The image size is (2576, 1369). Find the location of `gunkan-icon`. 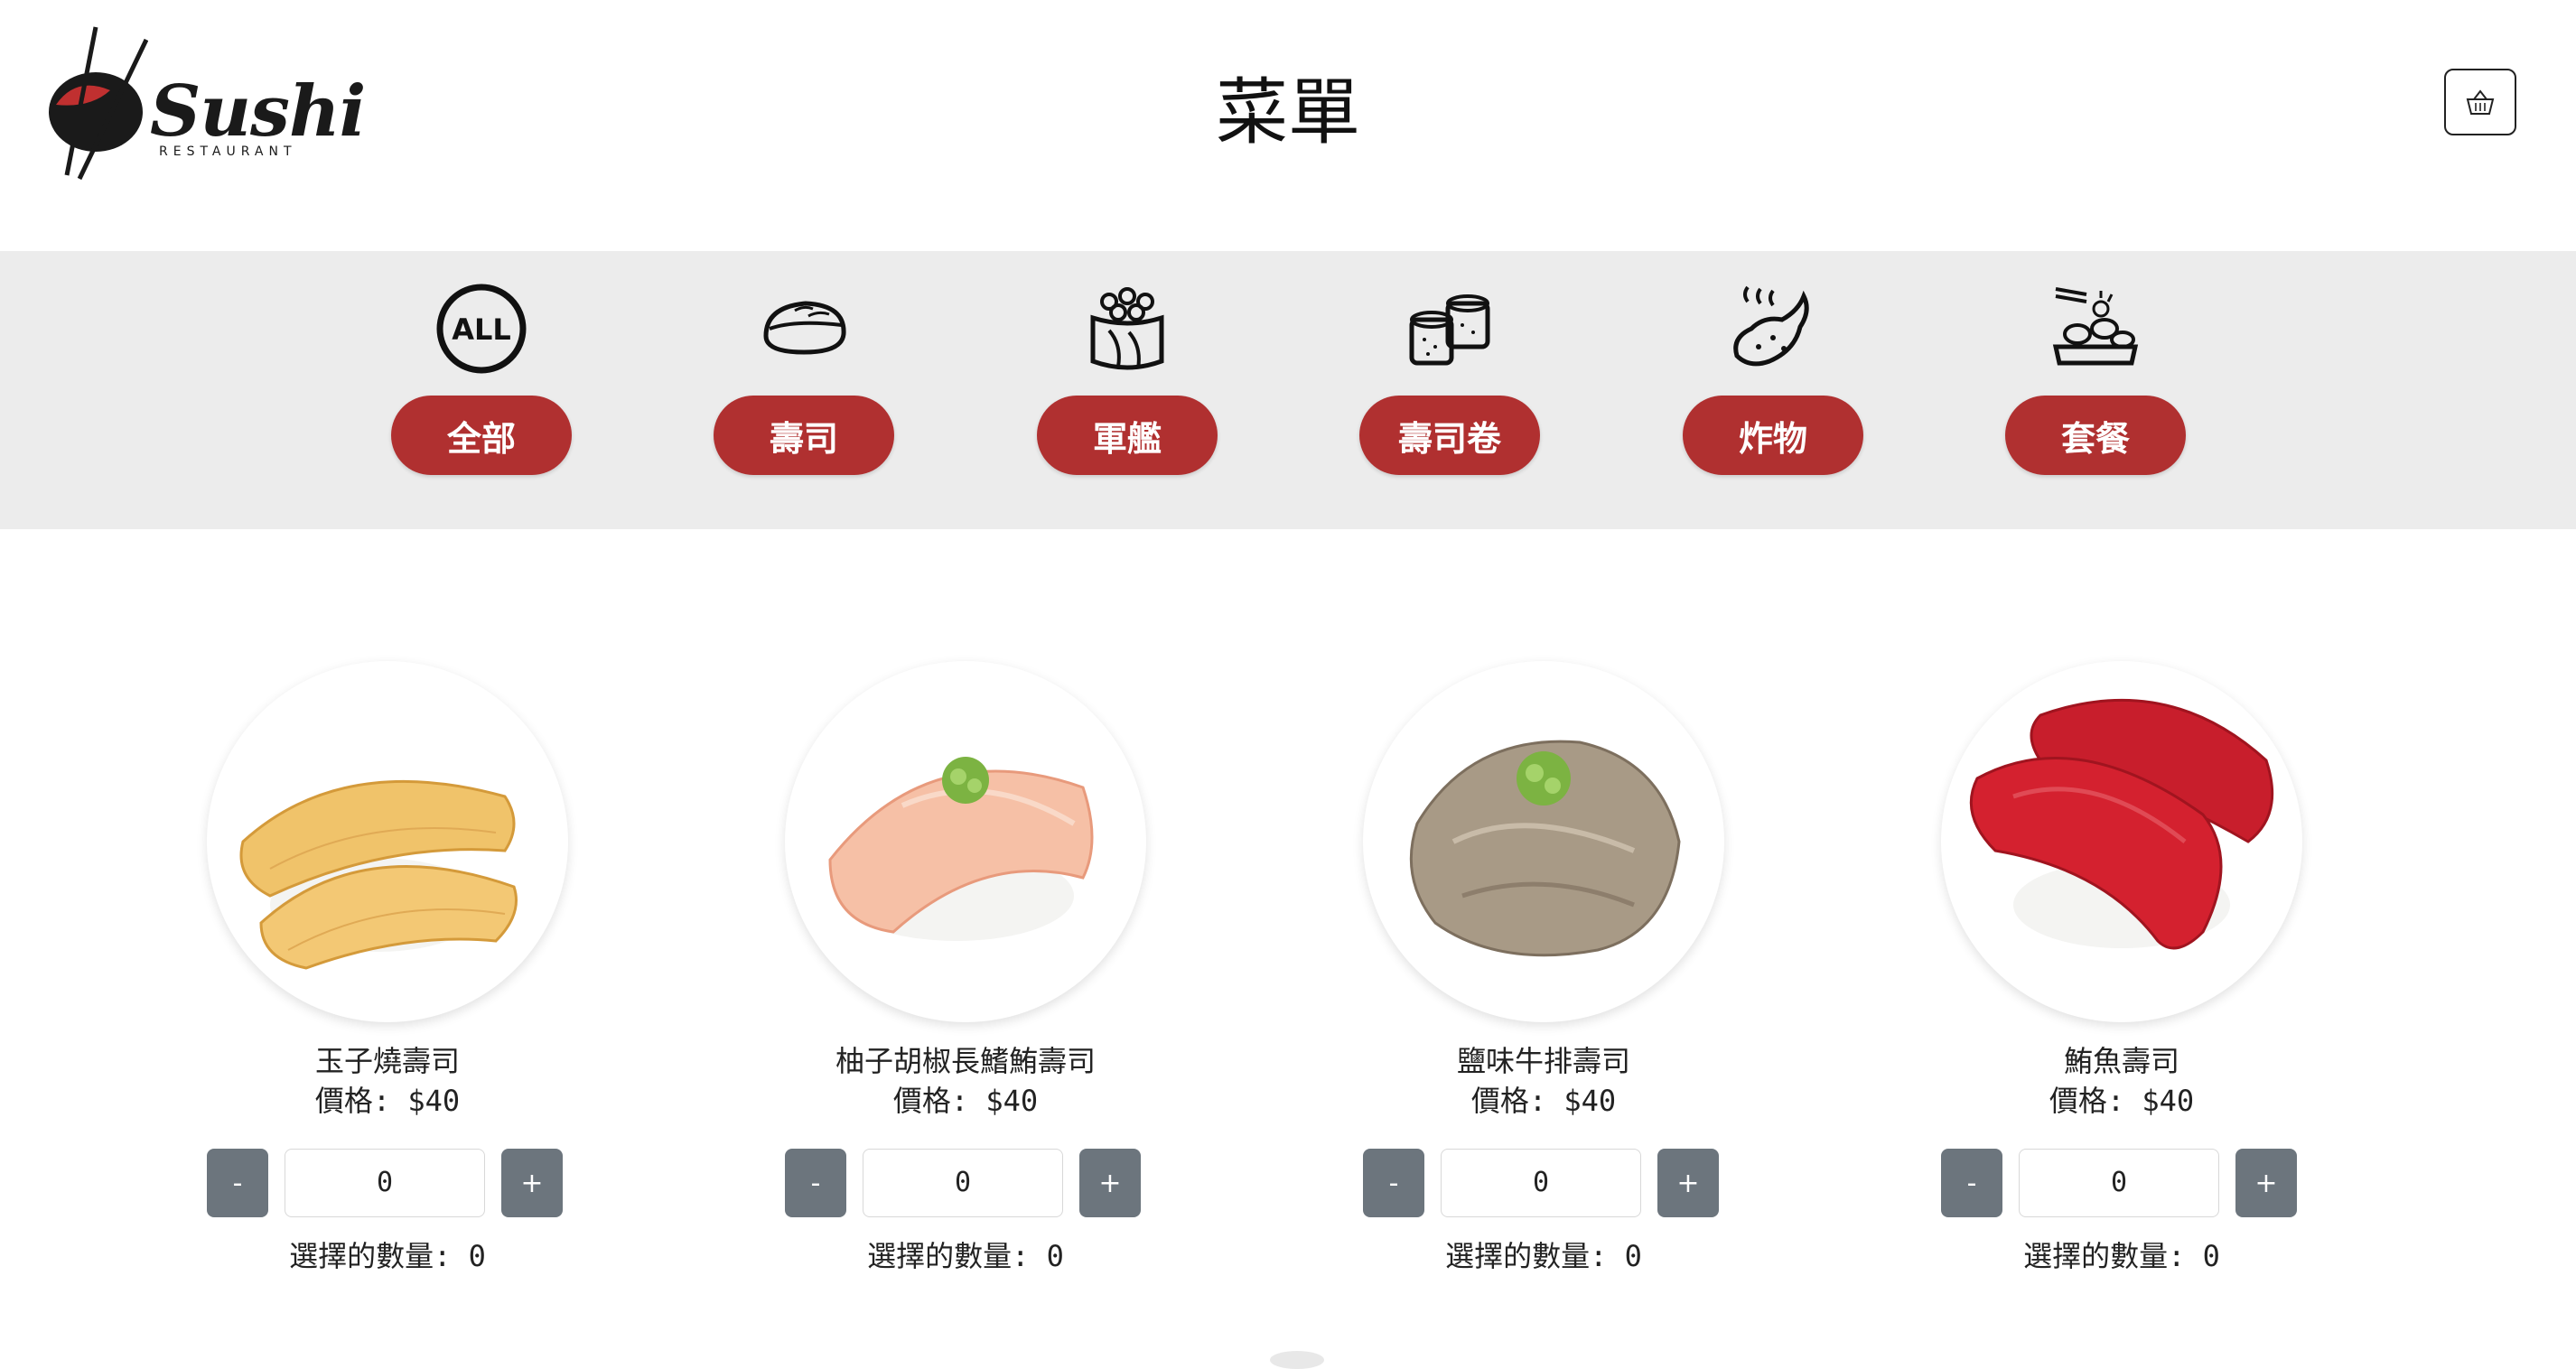

gunkan-icon is located at coordinates (1127, 328).